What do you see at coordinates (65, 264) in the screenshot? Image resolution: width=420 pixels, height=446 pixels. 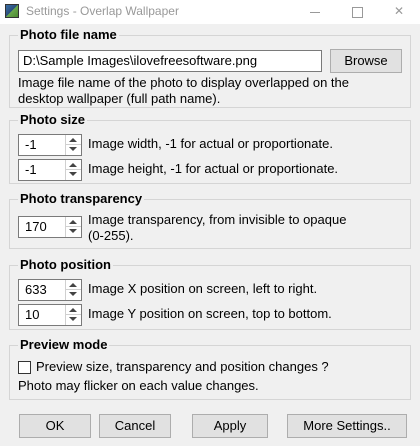 I see `photo-position-legend: Photo position` at bounding box center [65, 264].